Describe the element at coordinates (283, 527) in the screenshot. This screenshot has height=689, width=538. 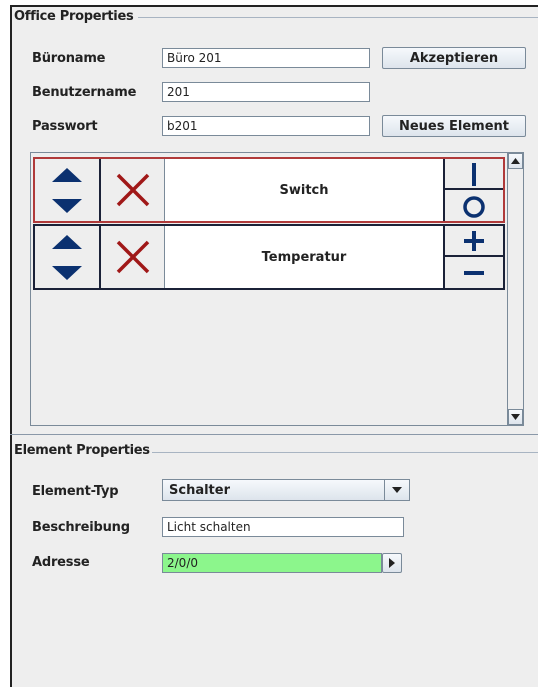
I see `beschreibung-field: Licht schalten` at that location.